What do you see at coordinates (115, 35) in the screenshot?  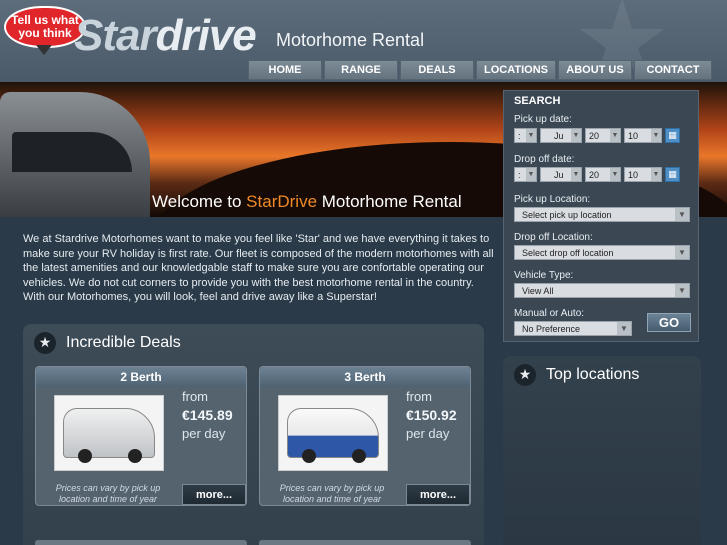 I see `logo-star-text: Star` at bounding box center [115, 35].